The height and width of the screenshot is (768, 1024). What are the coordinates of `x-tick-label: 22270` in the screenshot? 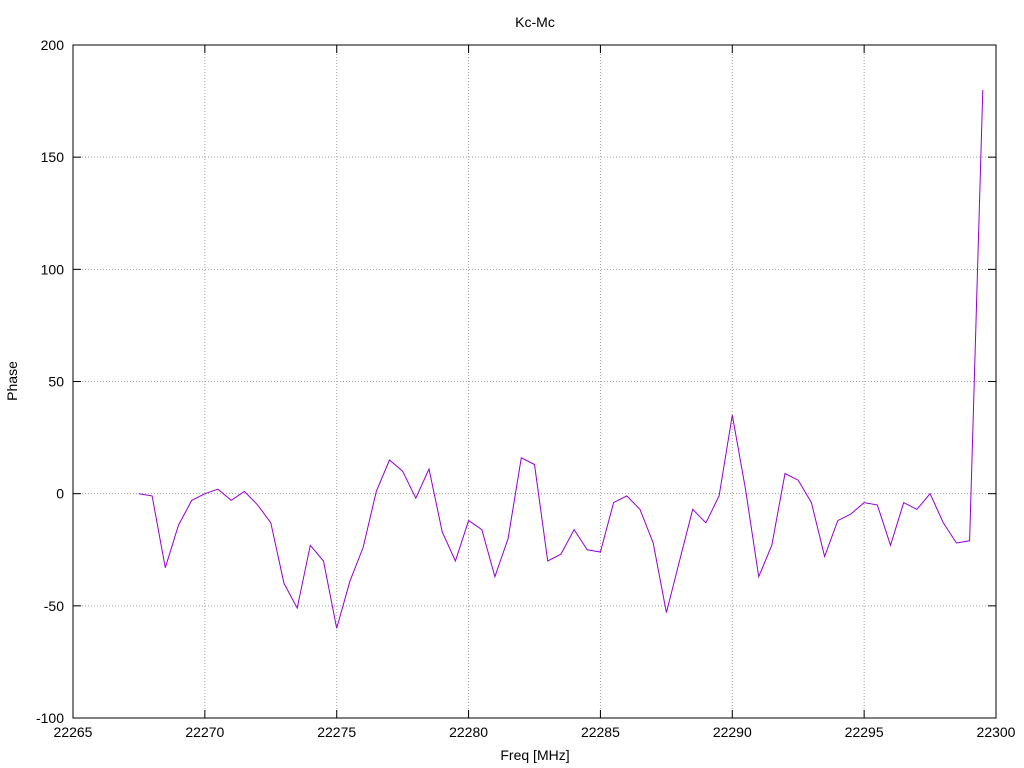 It's located at (204, 732).